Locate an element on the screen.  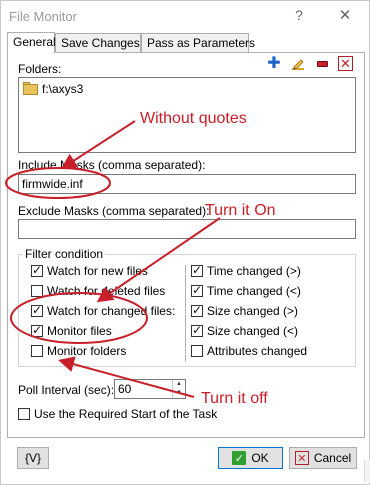
filter-condition-title: Filter condition is located at coordinates (64, 254).